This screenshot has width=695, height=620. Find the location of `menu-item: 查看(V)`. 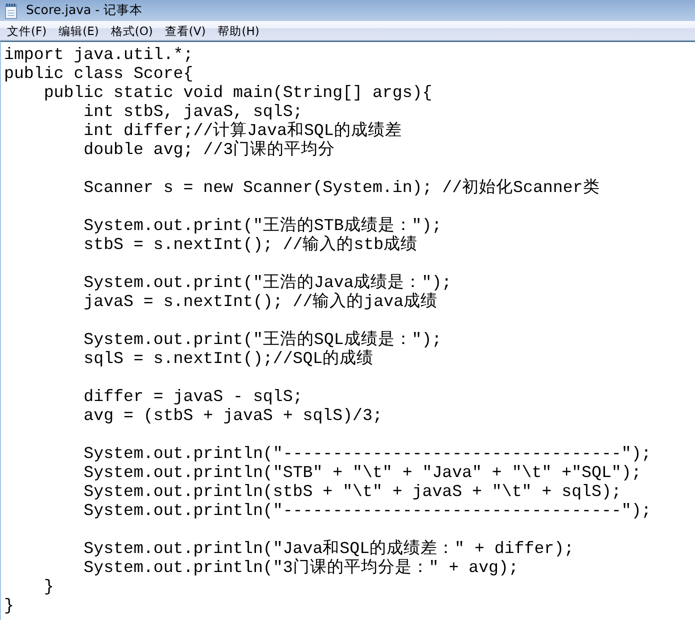

menu-item: 查看(V) is located at coordinates (185, 31).